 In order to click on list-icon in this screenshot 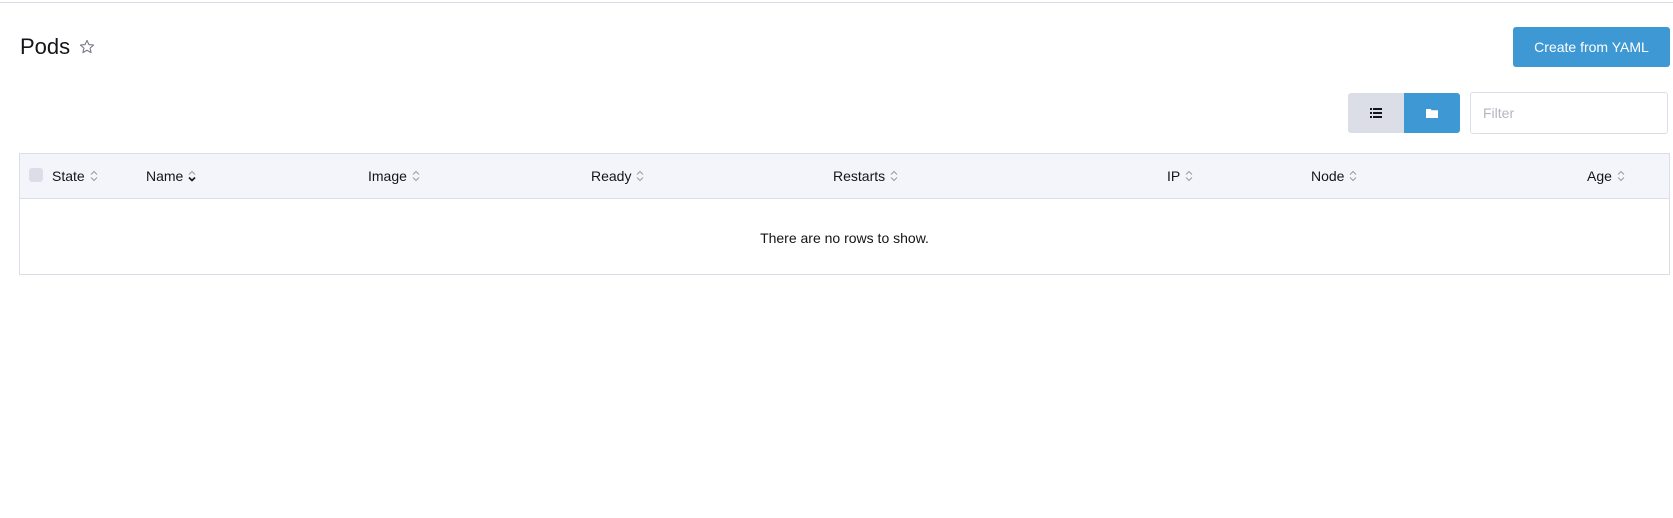, I will do `click(1376, 113)`.